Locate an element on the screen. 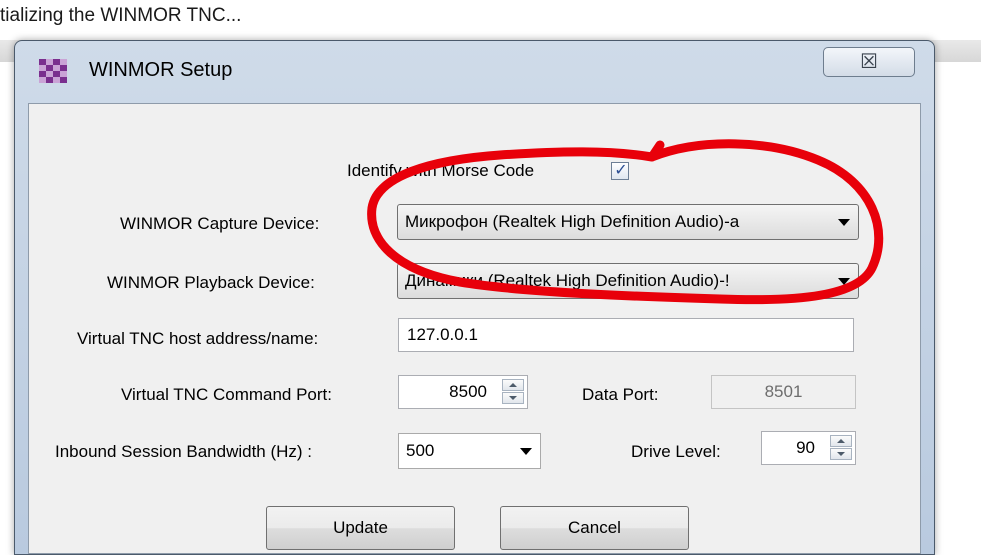 Image resolution: width=981 pixels, height=555 pixels. data-port-label: Data Port: is located at coordinates (620, 394).